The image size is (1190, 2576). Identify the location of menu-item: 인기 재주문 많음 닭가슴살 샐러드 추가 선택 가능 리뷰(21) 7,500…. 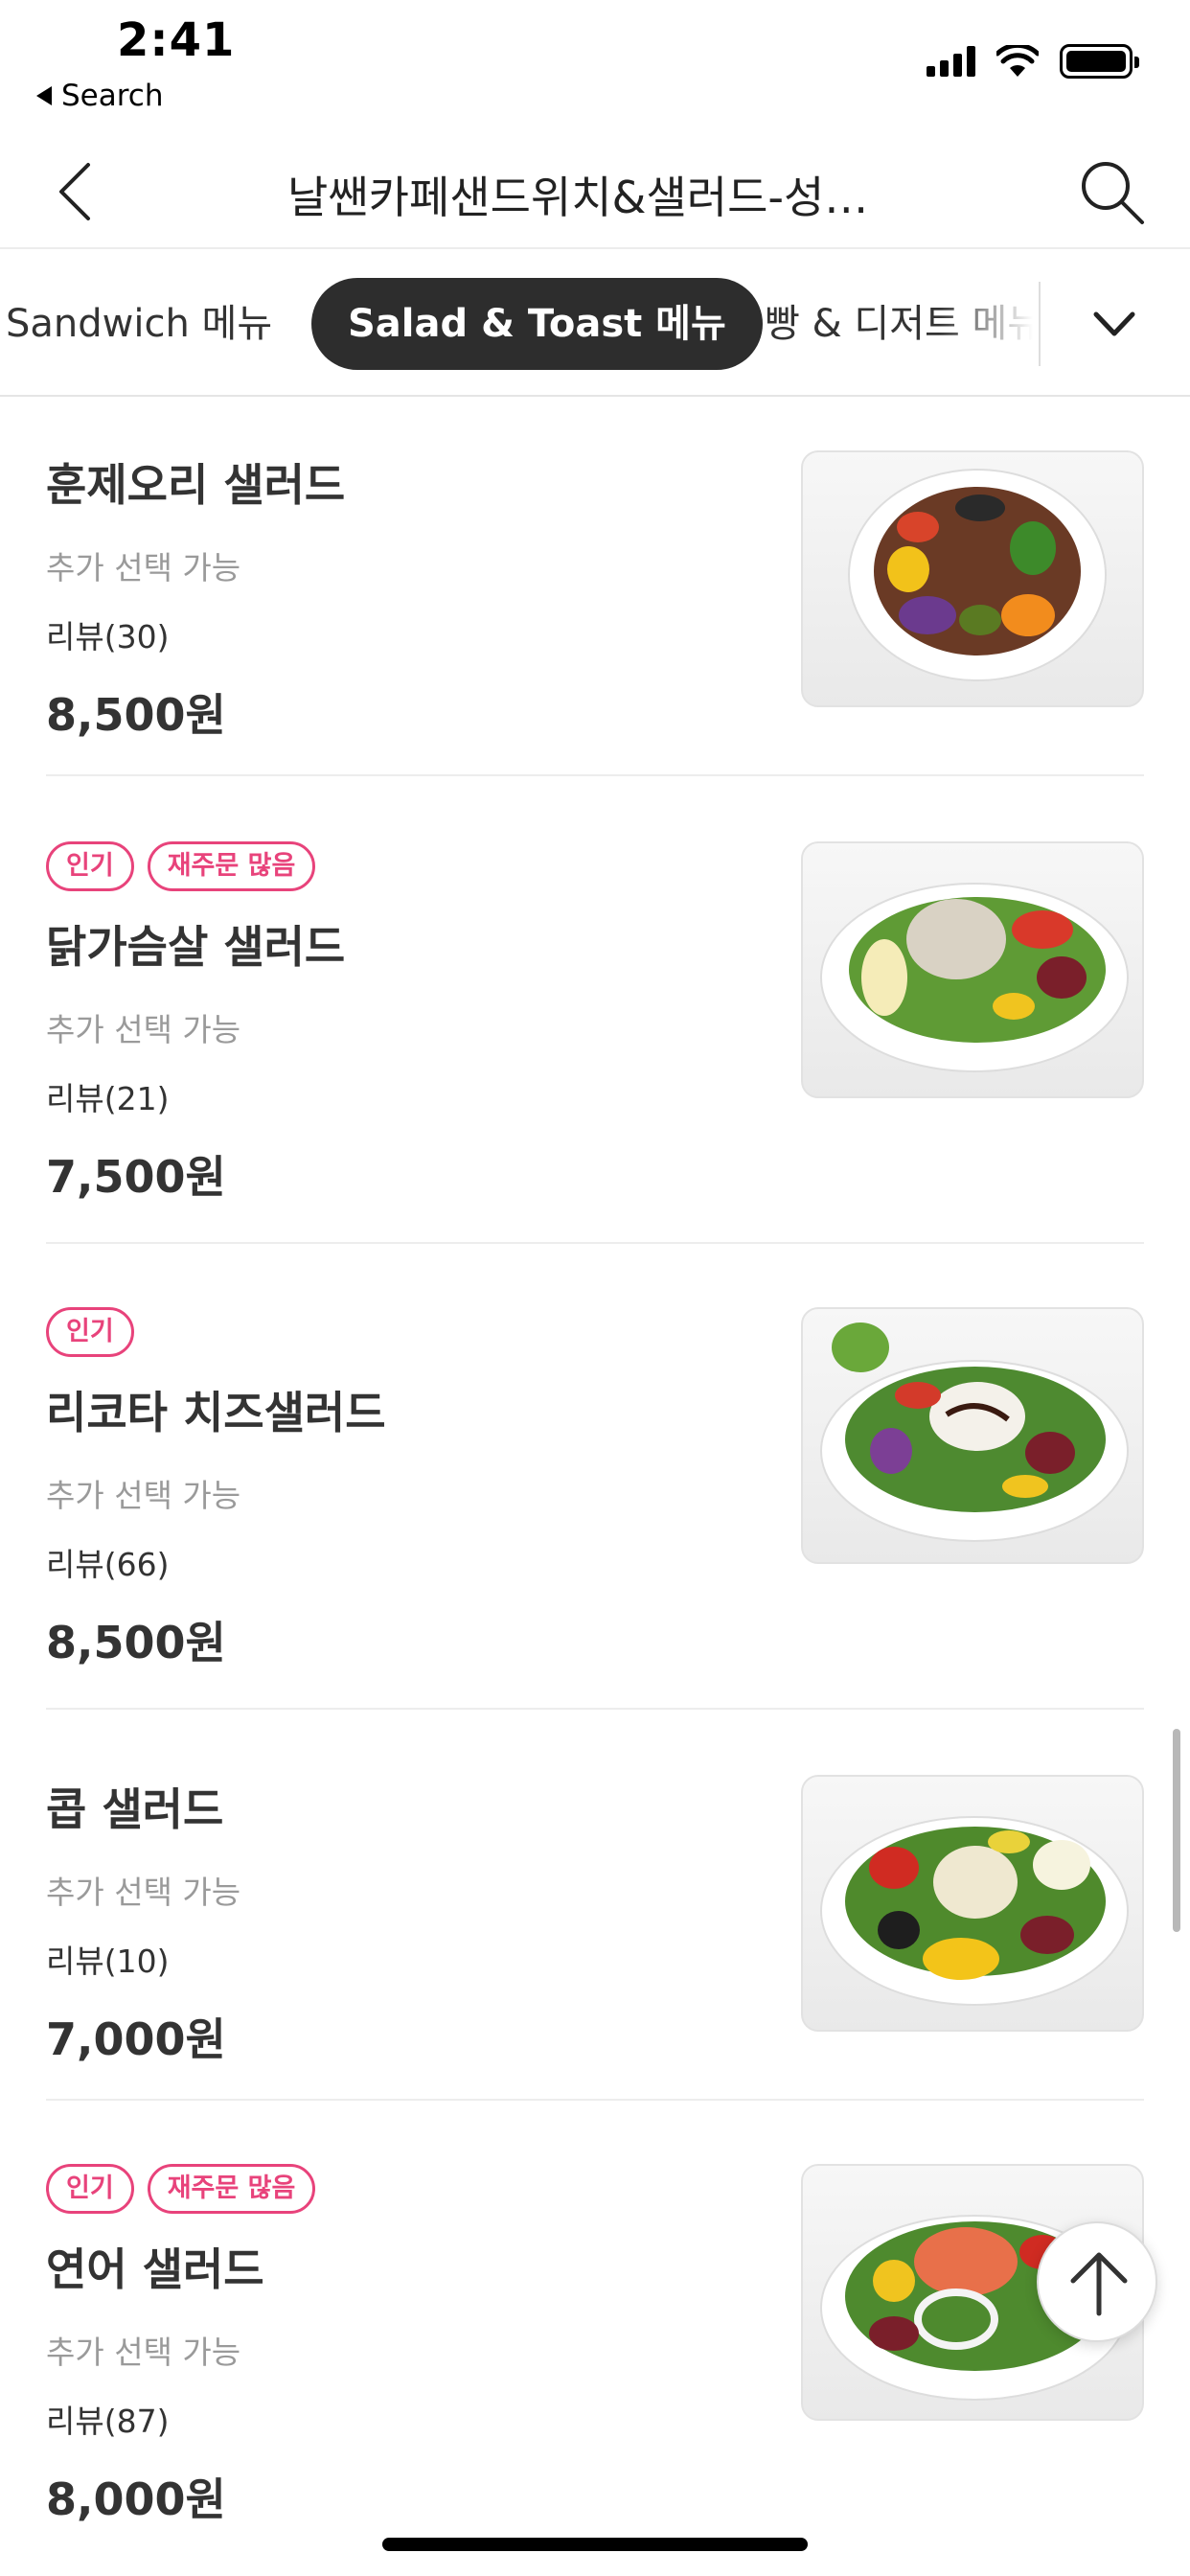
(595, 1042).